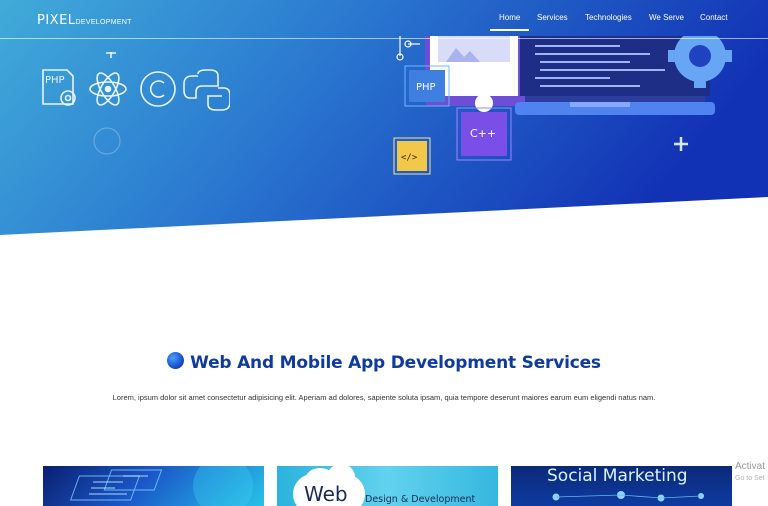 The width and height of the screenshot is (768, 506). I want to click on title-dot-icon, so click(176, 360).